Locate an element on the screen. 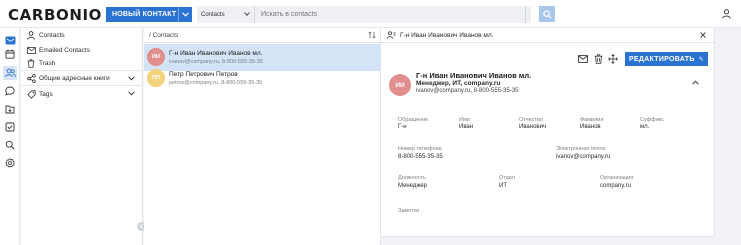 Image resolution: width=741 pixels, height=245 pixels. field-label-department: Отдел is located at coordinates (507, 178).